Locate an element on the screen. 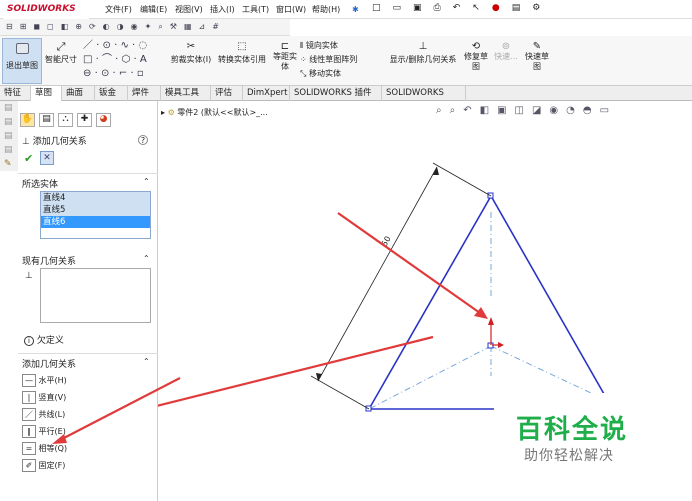 The image size is (692, 501). menu-insert: 插入(I) is located at coordinates (222, 9).